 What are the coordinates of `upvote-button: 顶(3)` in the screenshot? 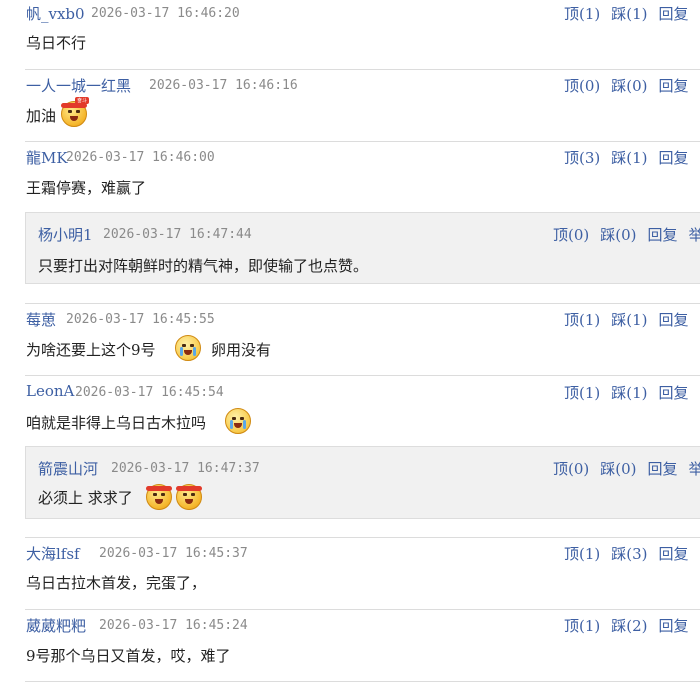 It's located at (582, 158).